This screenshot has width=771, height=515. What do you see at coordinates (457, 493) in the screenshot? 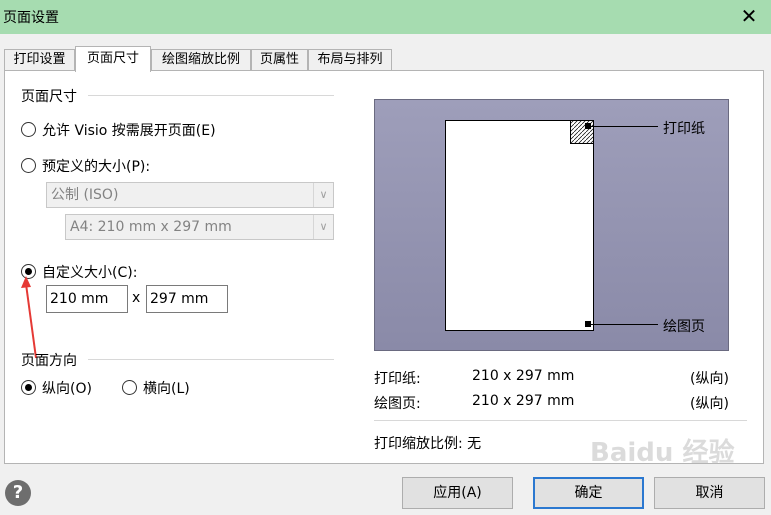
I see `apply-button: 应用(A)` at bounding box center [457, 493].